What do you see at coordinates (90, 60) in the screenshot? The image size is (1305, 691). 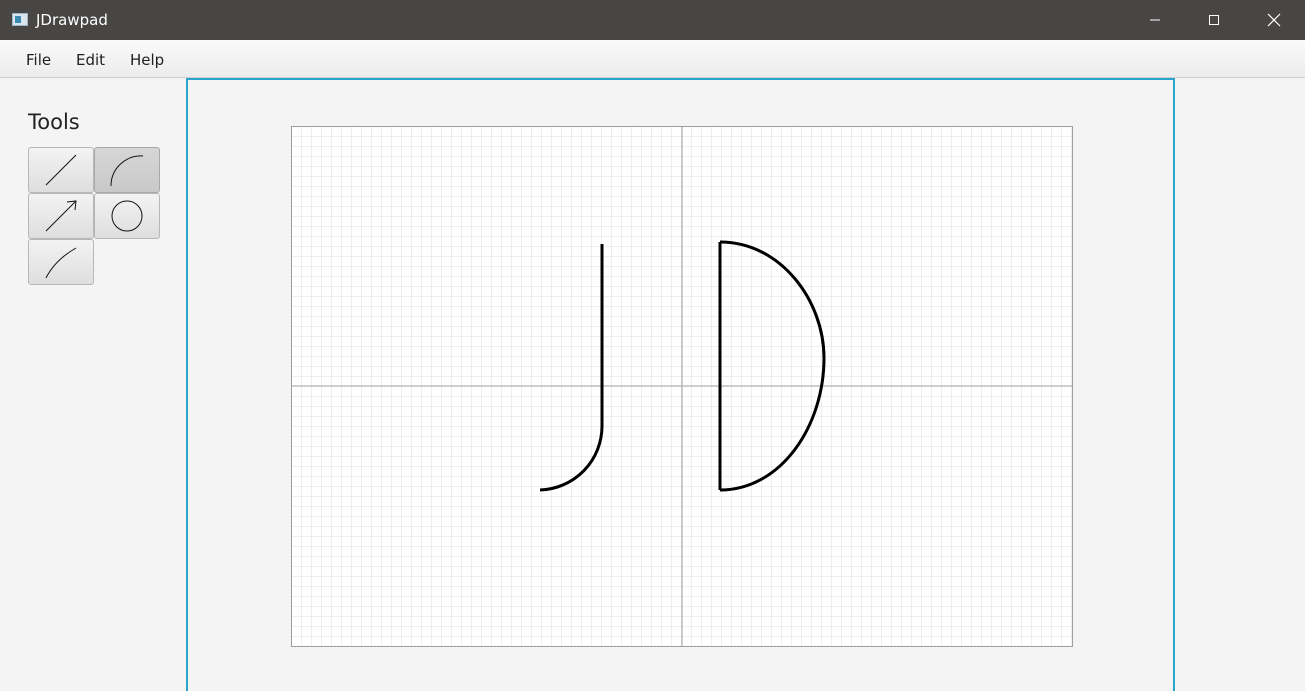 I see `menu-edit: Edit` at bounding box center [90, 60].